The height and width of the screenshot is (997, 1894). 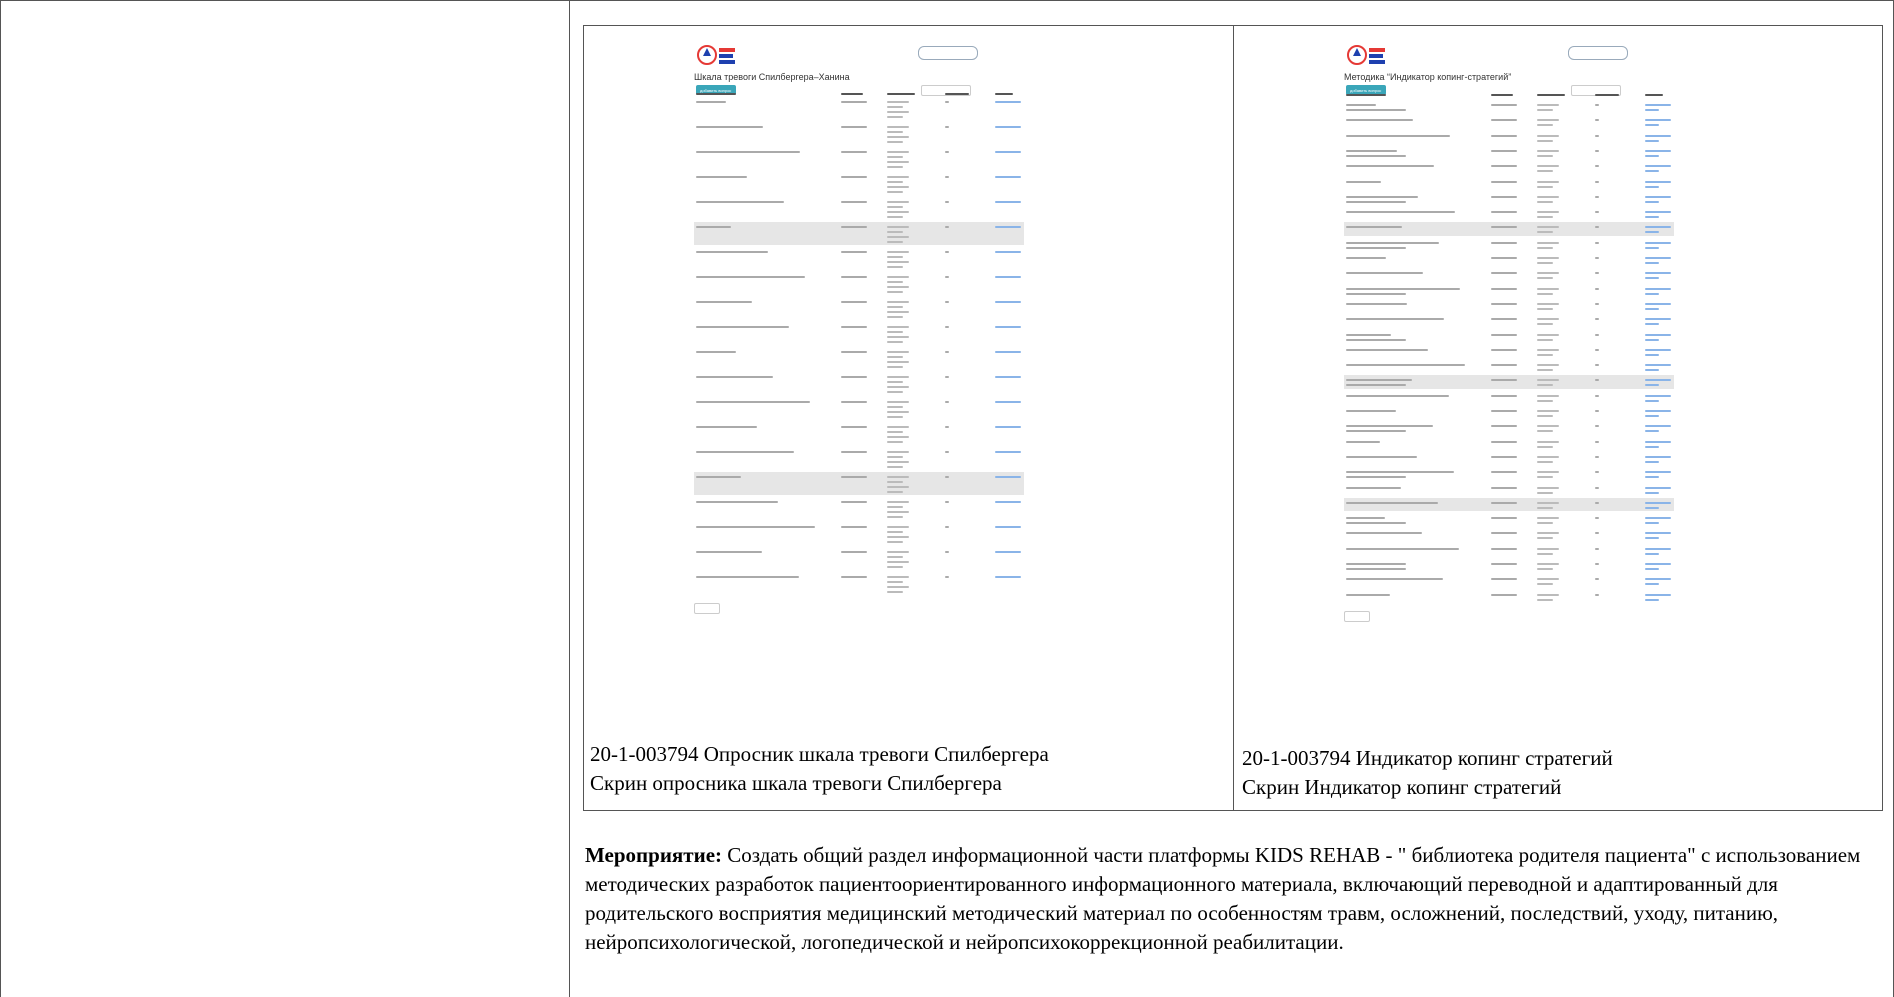 What do you see at coordinates (1427, 758) in the screenshot?
I see `right-caption-line1: 20-1-003794 Индикатор копинг стратегий` at bounding box center [1427, 758].